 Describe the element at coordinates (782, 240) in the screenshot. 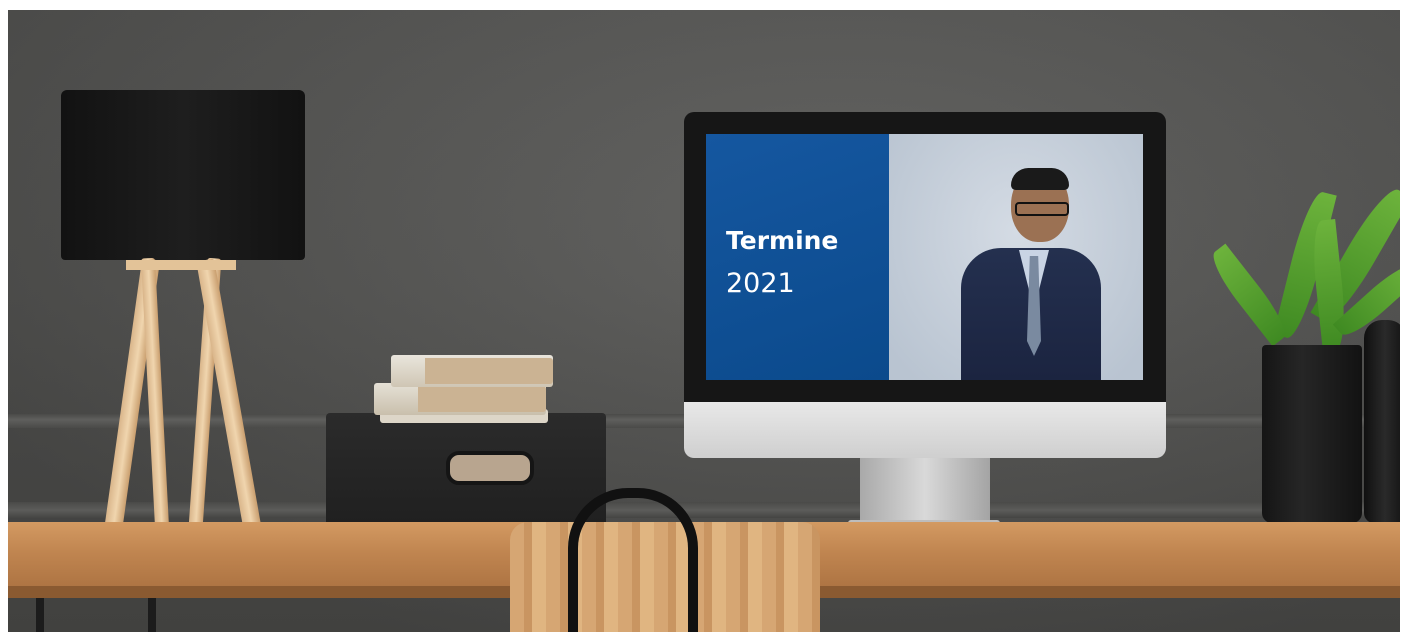

I see `screen-title: Termine` at that location.